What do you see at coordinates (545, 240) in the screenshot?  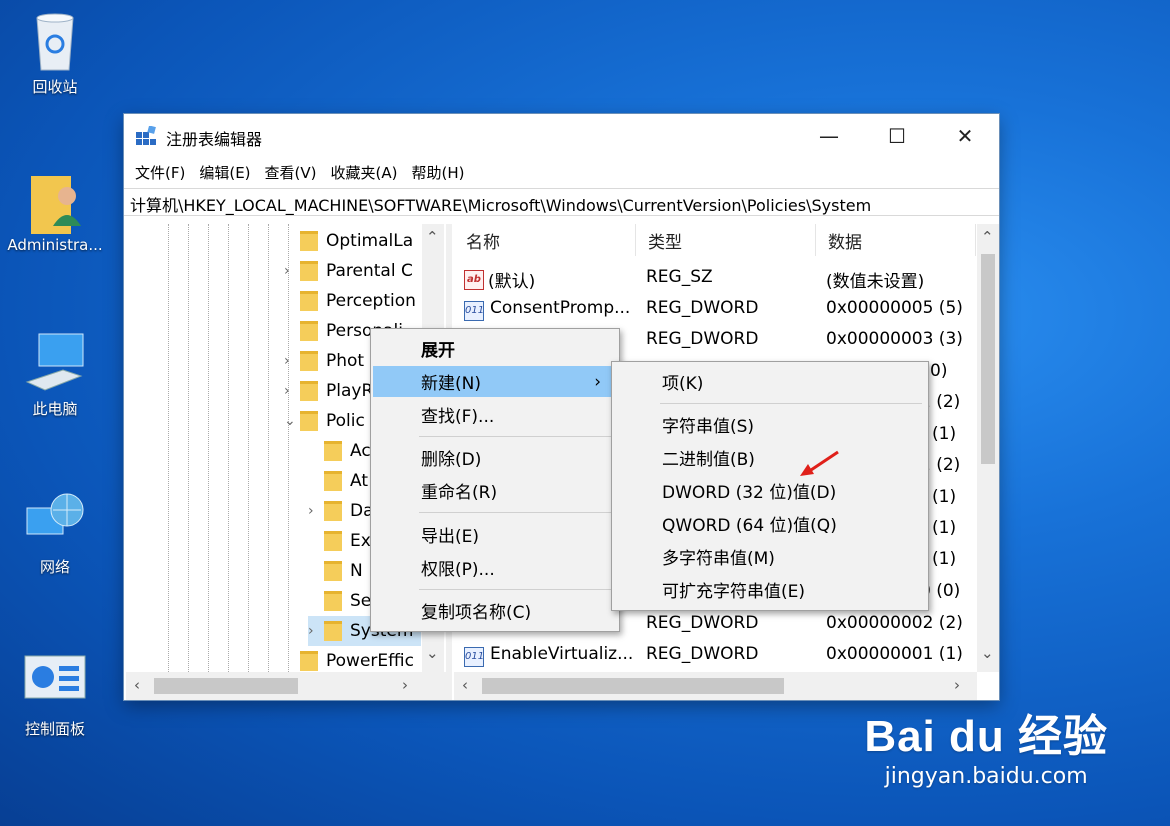 I see `column-header-name: 名称` at bounding box center [545, 240].